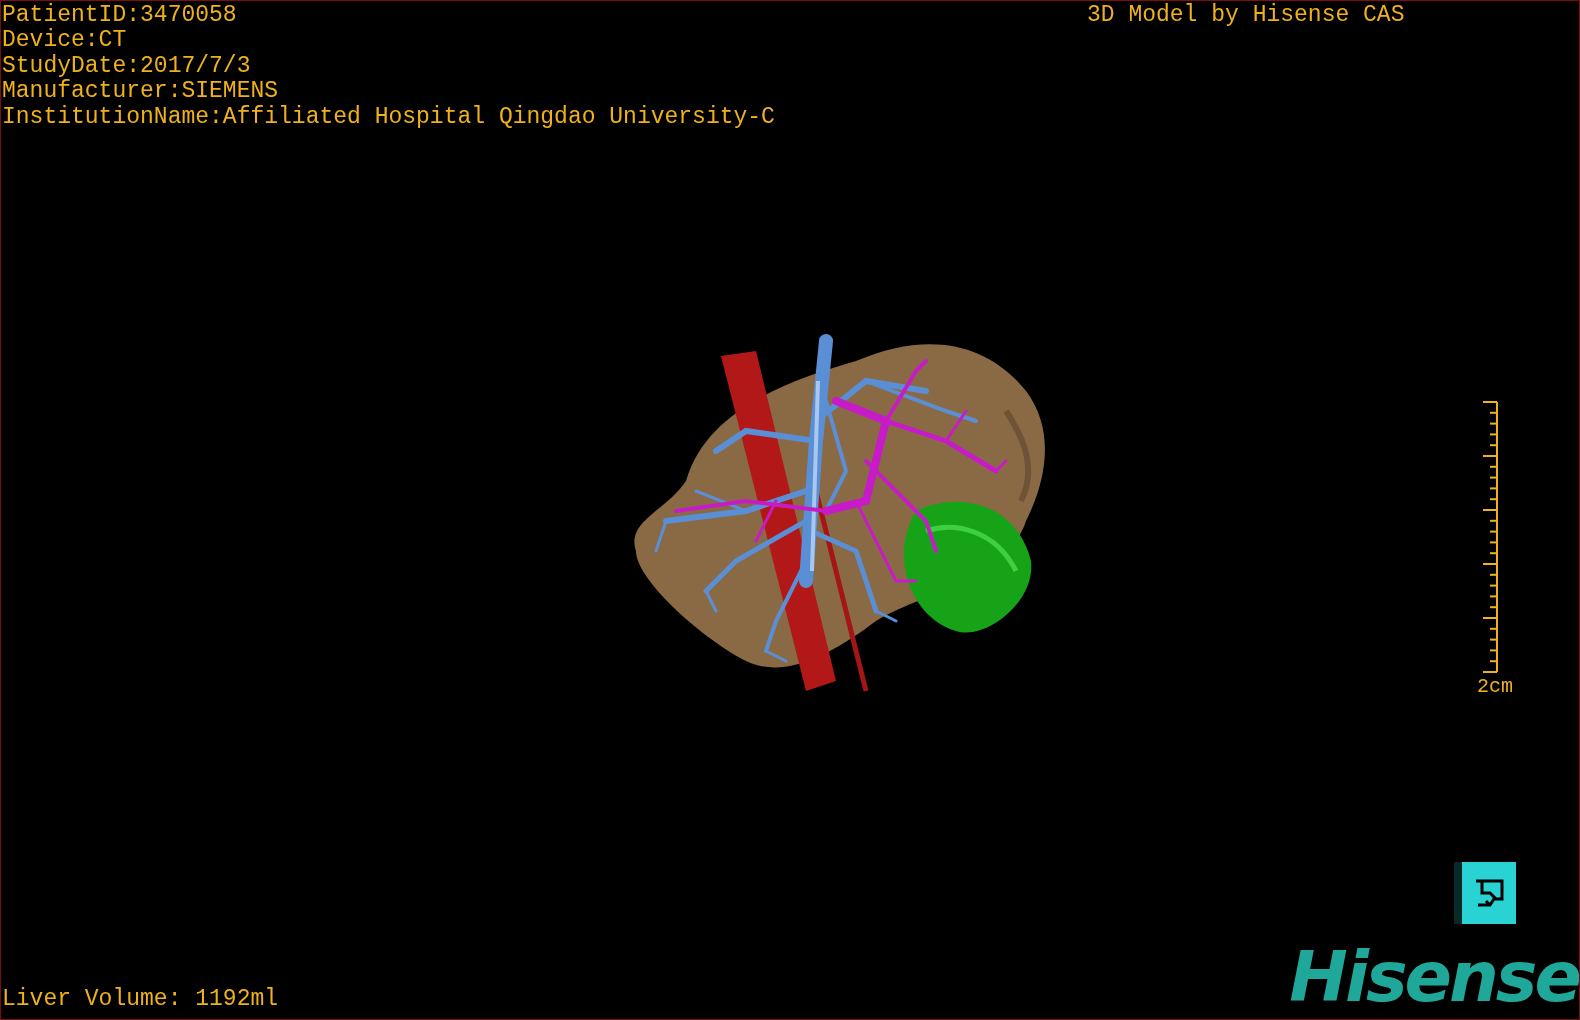  Describe the element at coordinates (126, 66) in the screenshot. I see `patient-info-text: StudyDate:2017/7/3` at that location.